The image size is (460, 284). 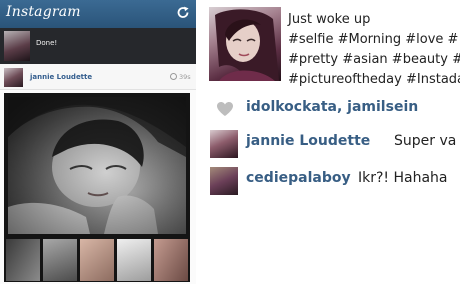 What do you see at coordinates (98, 14) in the screenshot?
I see `app-header: Instagram` at bounding box center [98, 14].